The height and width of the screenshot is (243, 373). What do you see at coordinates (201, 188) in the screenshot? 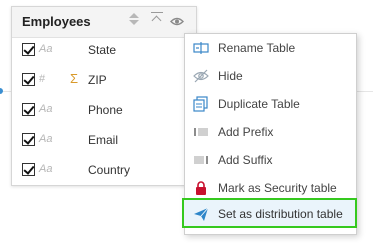
I see `lock-icon` at bounding box center [201, 188].